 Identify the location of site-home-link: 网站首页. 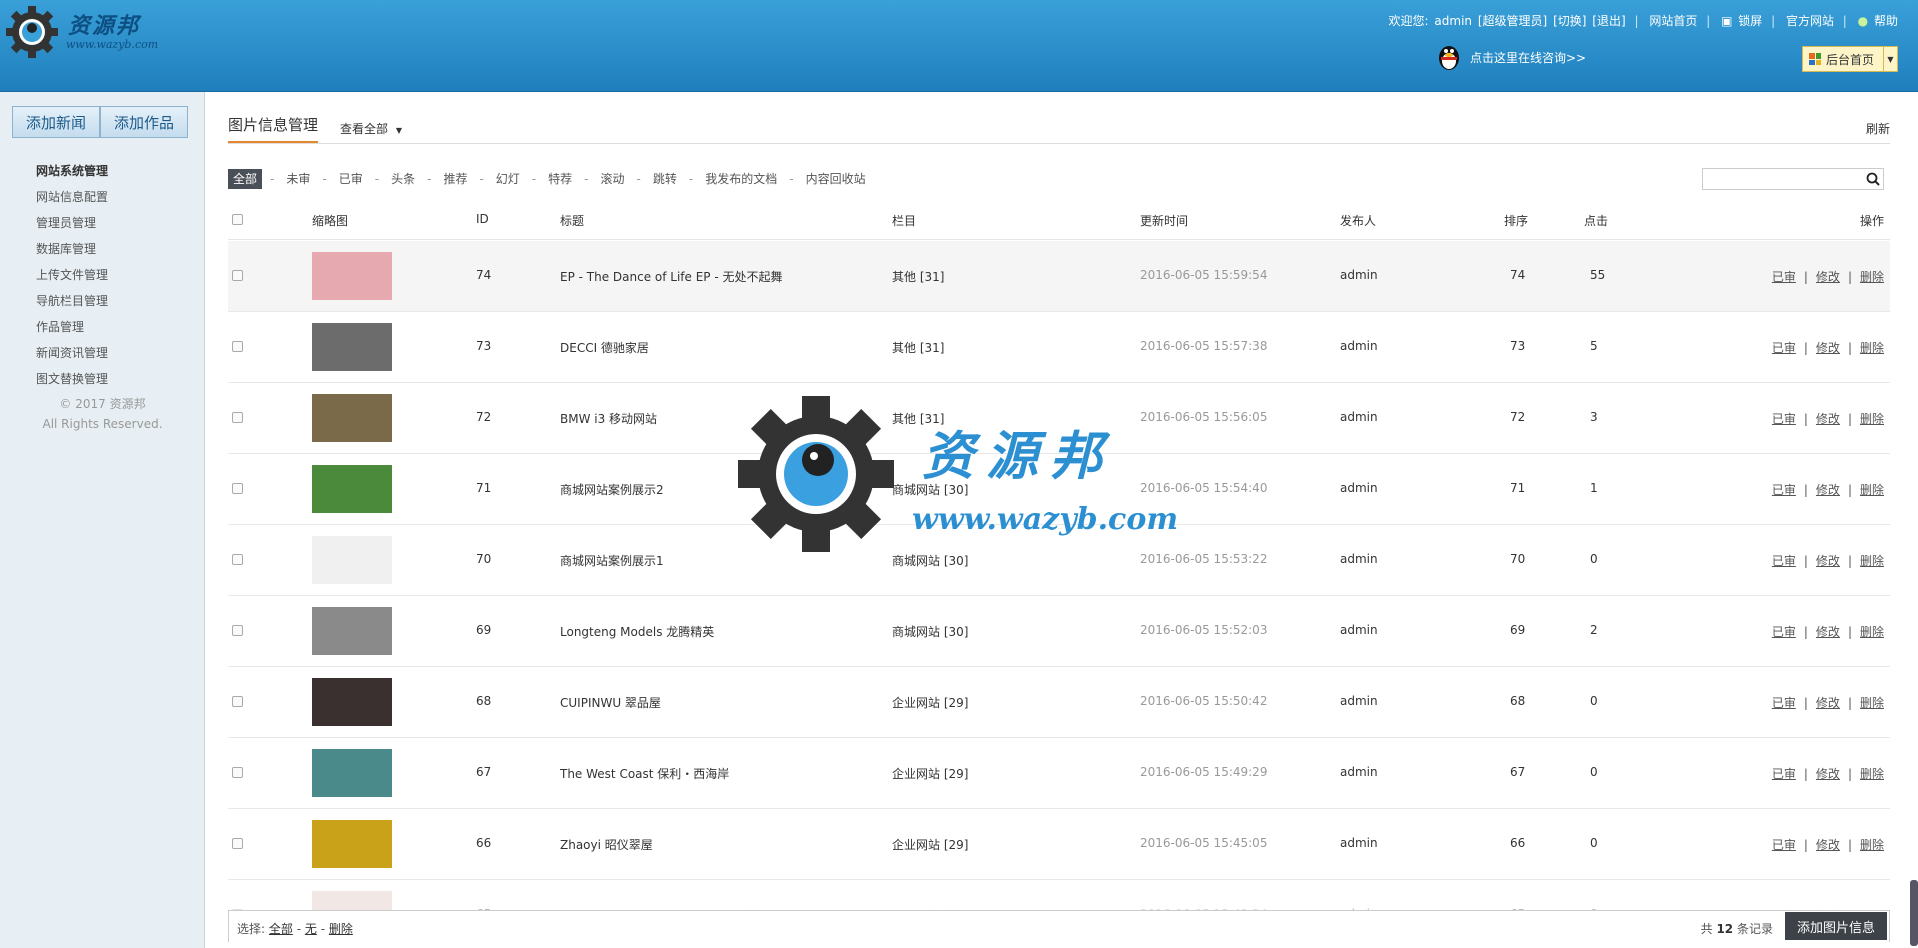
(1673, 21).